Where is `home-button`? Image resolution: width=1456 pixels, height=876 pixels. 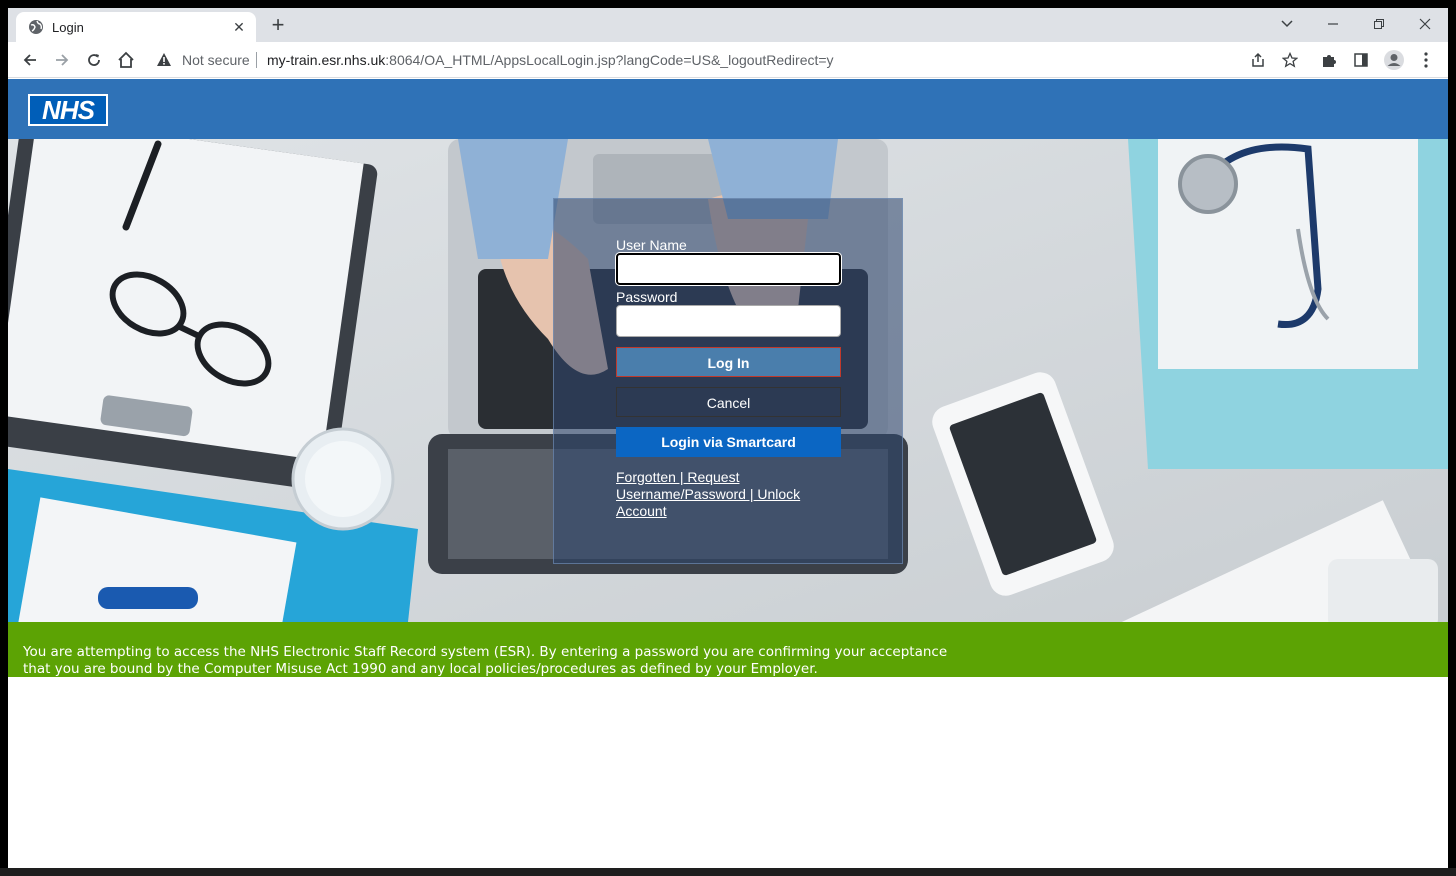 home-button is located at coordinates (126, 60).